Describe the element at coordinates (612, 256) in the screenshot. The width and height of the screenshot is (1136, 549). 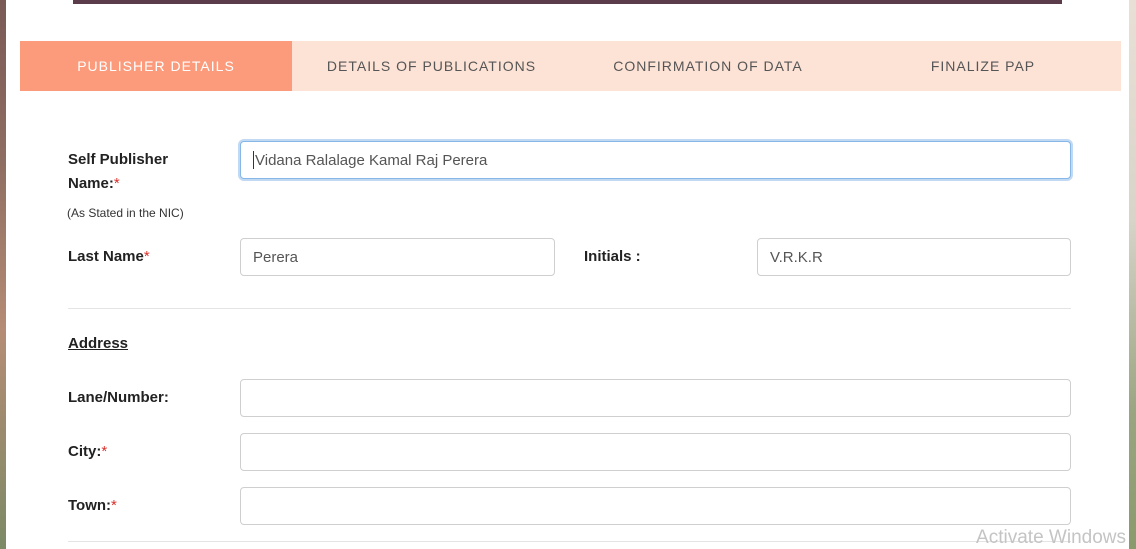
I see `initials-label: Initials :` at that location.